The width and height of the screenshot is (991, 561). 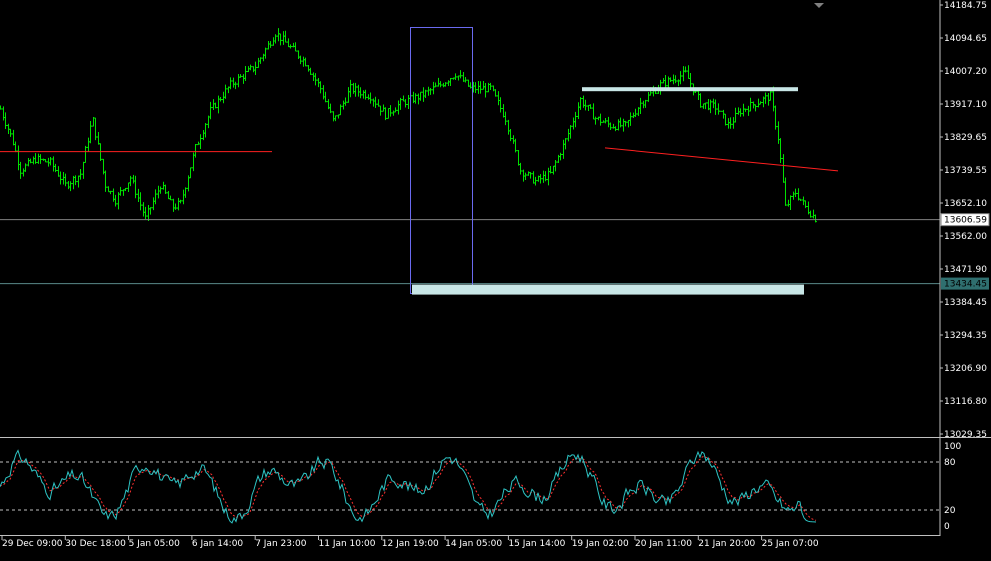 I want to click on time-tick-label: 15 Jan 14:00, so click(x=536, y=544).